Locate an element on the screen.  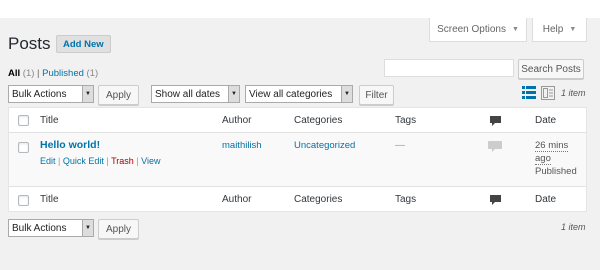
screen-options-tab: Screen Options ▼ is located at coordinates (478, 30).